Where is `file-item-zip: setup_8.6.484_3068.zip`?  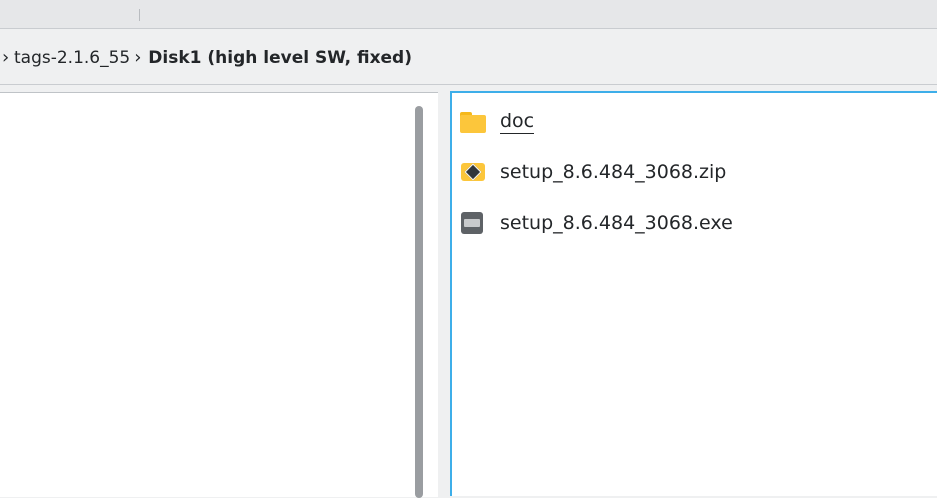
file-item-zip: setup_8.6.484_3068.zip is located at coordinates (593, 172).